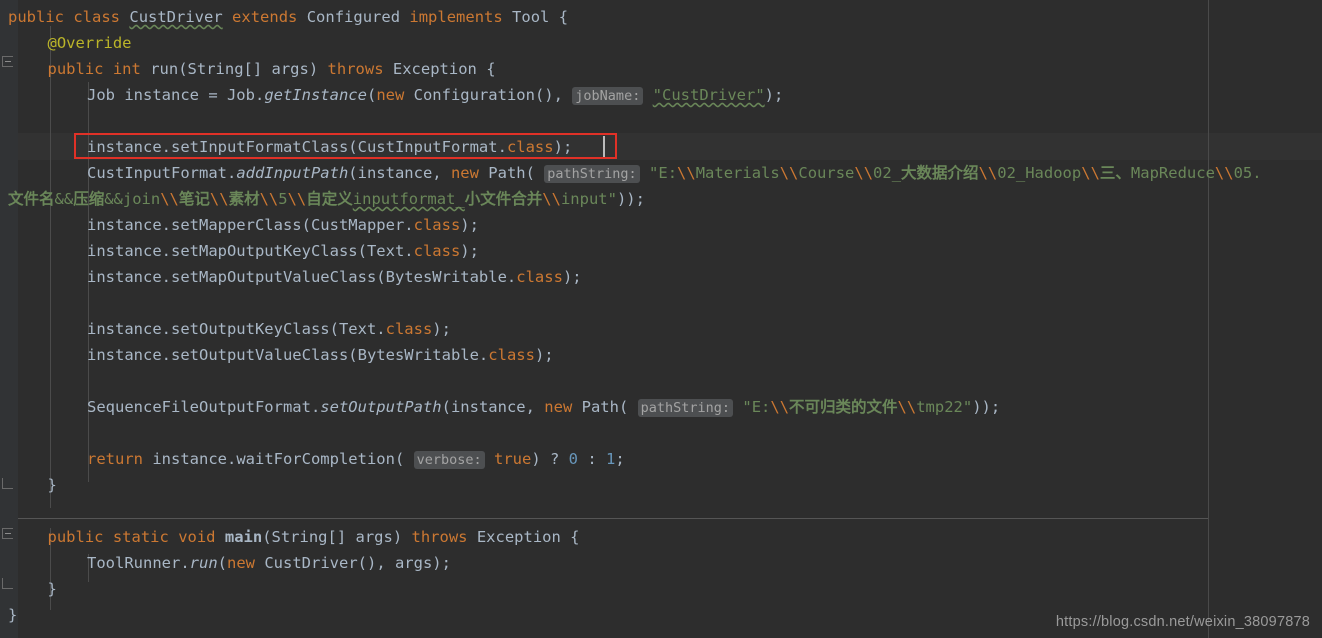 The width and height of the screenshot is (1322, 638). What do you see at coordinates (278, 459) in the screenshot?
I see `code-token: instance.waitForCompletion(` at bounding box center [278, 459].